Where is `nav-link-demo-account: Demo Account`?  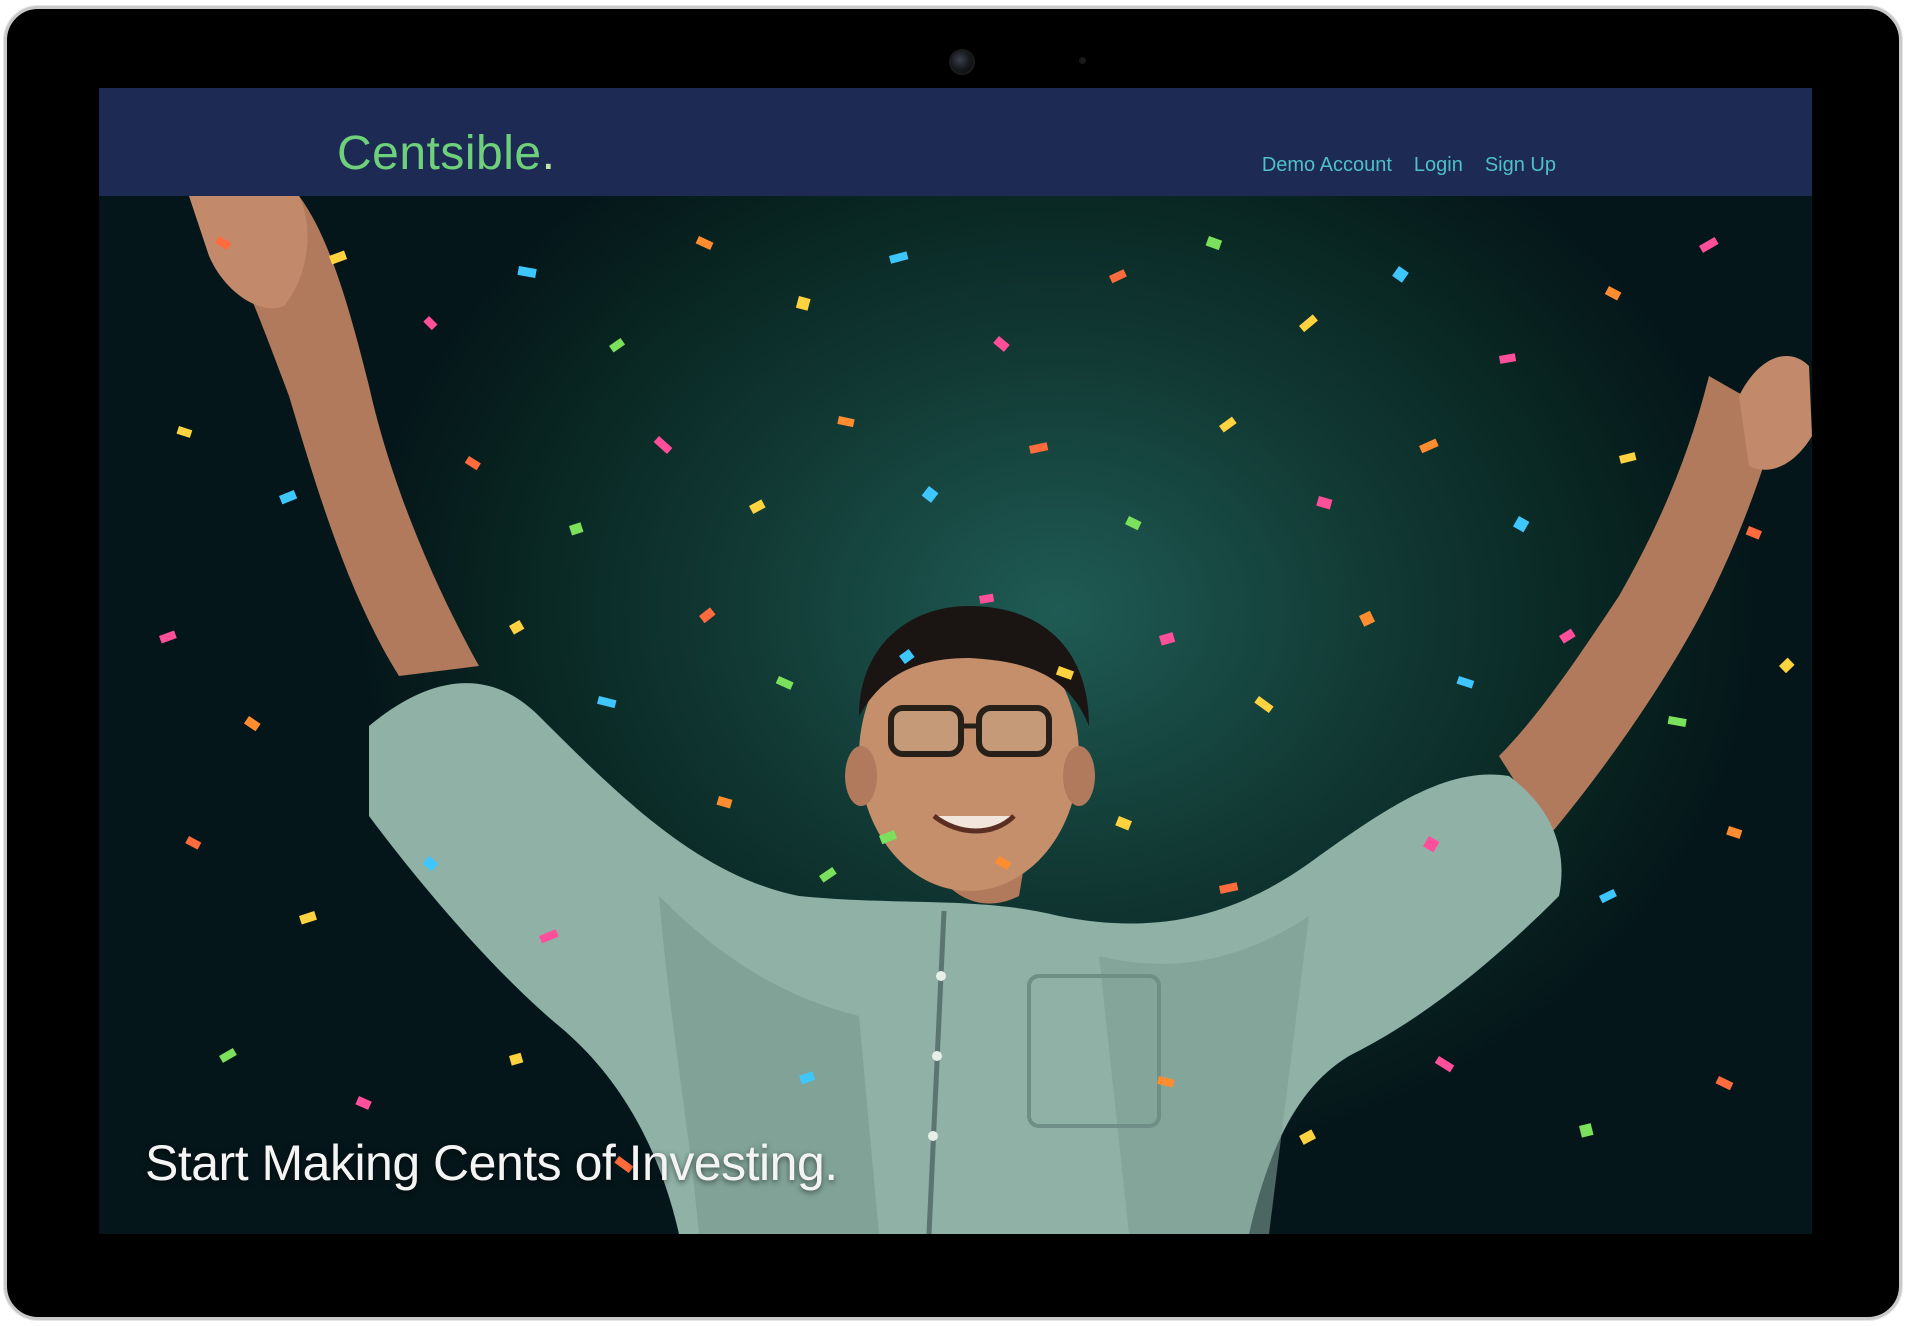
nav-link-demo-account: Demo Account is located at coordinates (1327, 165).